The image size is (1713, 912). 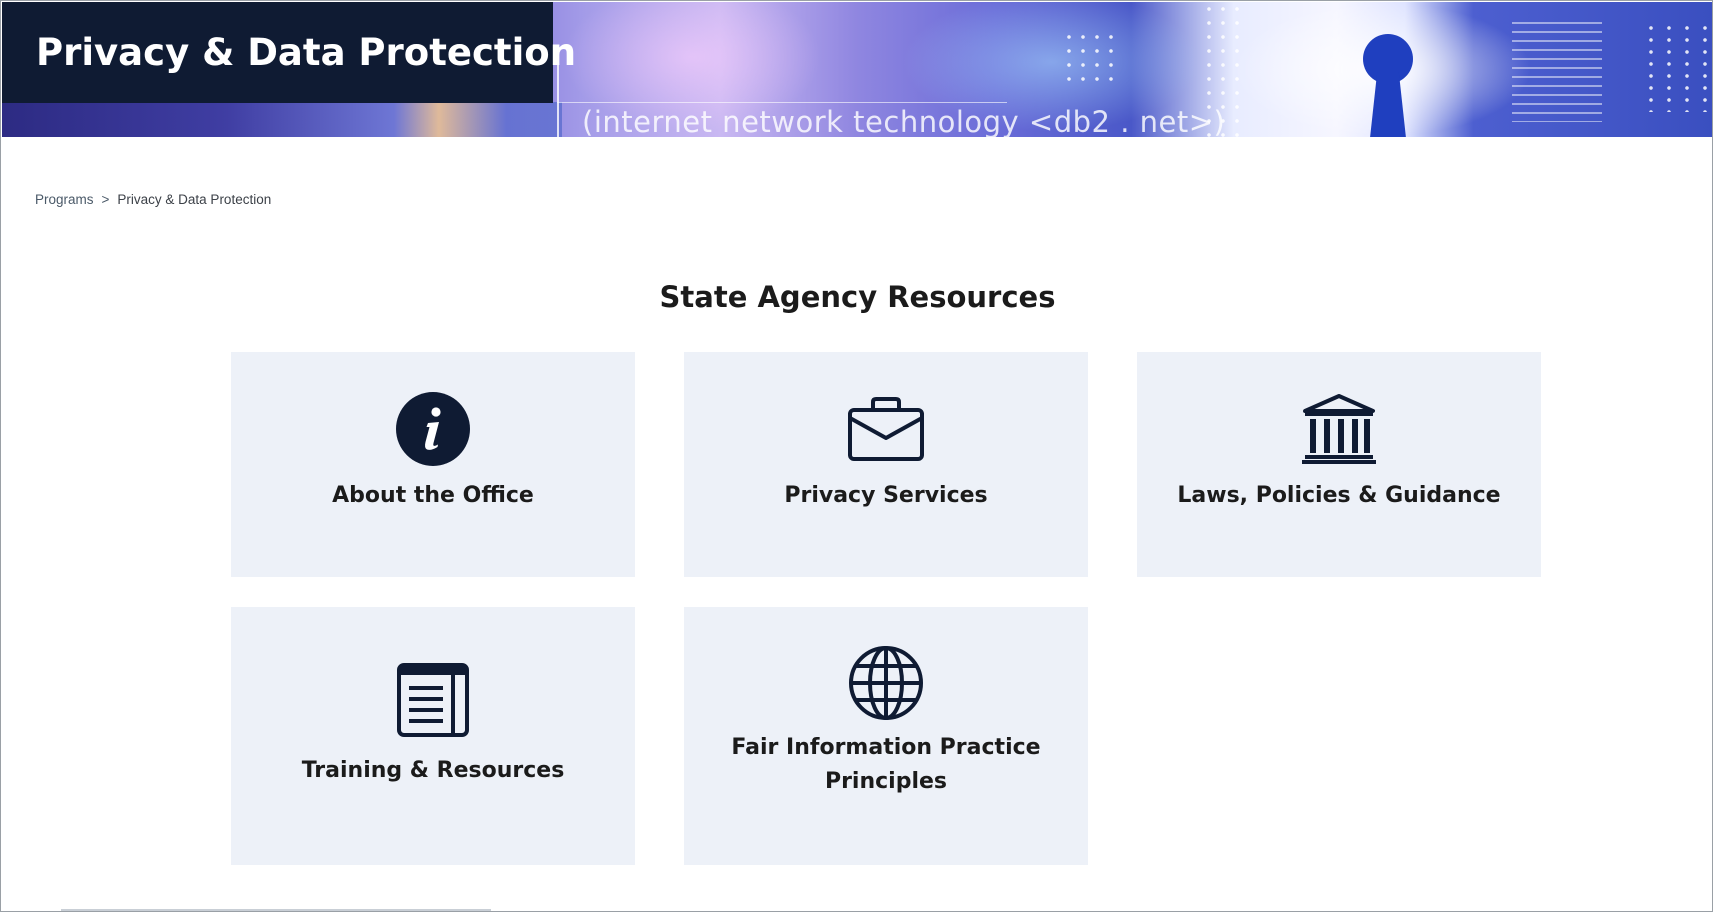 I want to click on hero-title-box: Privacy & Data Protection, so click(x=289, y=52).